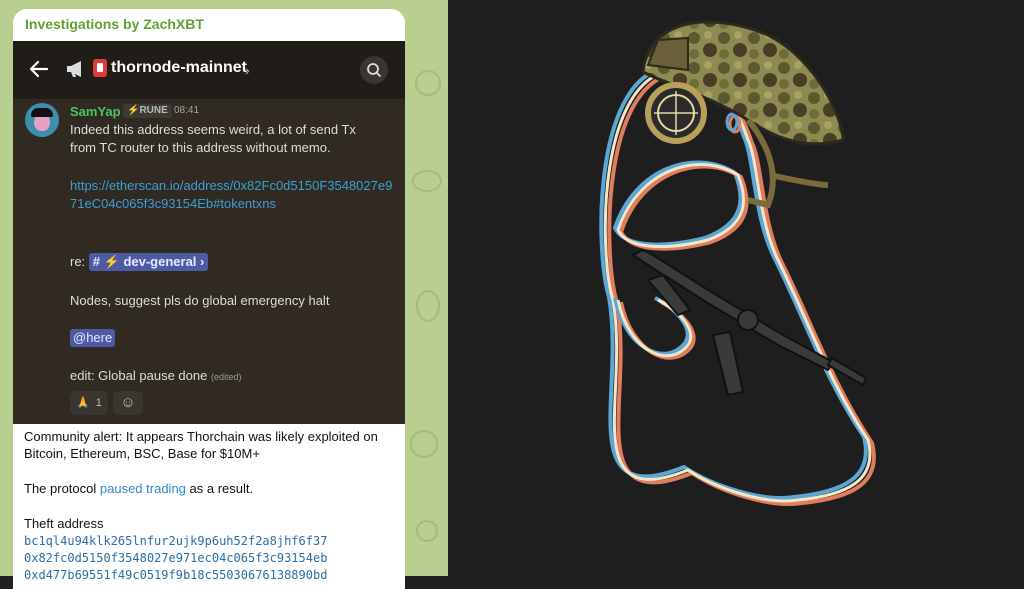 The image size is (1024, 589). What do you see at coordinates (74, 69) in the screenshot?
I see `megaphone-icon` at bounding box center [74, 69].